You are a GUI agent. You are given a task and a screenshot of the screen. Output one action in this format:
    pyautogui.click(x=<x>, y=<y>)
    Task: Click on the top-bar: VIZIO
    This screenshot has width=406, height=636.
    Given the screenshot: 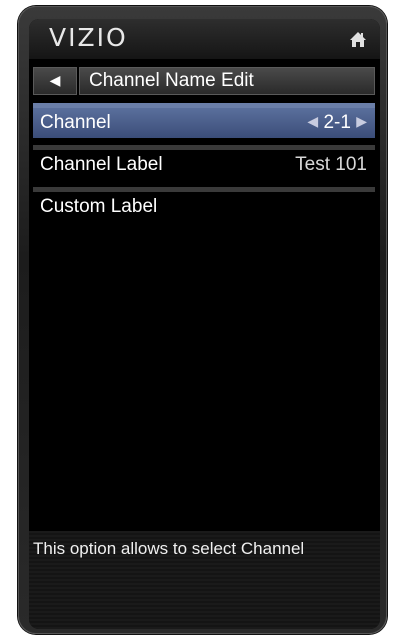 What is the action you would take?
    pyautogui.click(x=204, y=39)
    